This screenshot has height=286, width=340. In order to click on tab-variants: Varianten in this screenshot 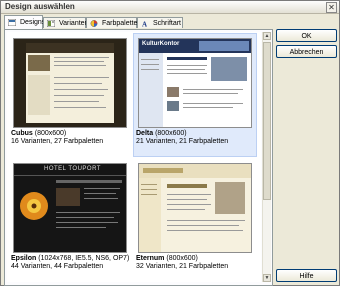, I will do `click(66, 22)`.